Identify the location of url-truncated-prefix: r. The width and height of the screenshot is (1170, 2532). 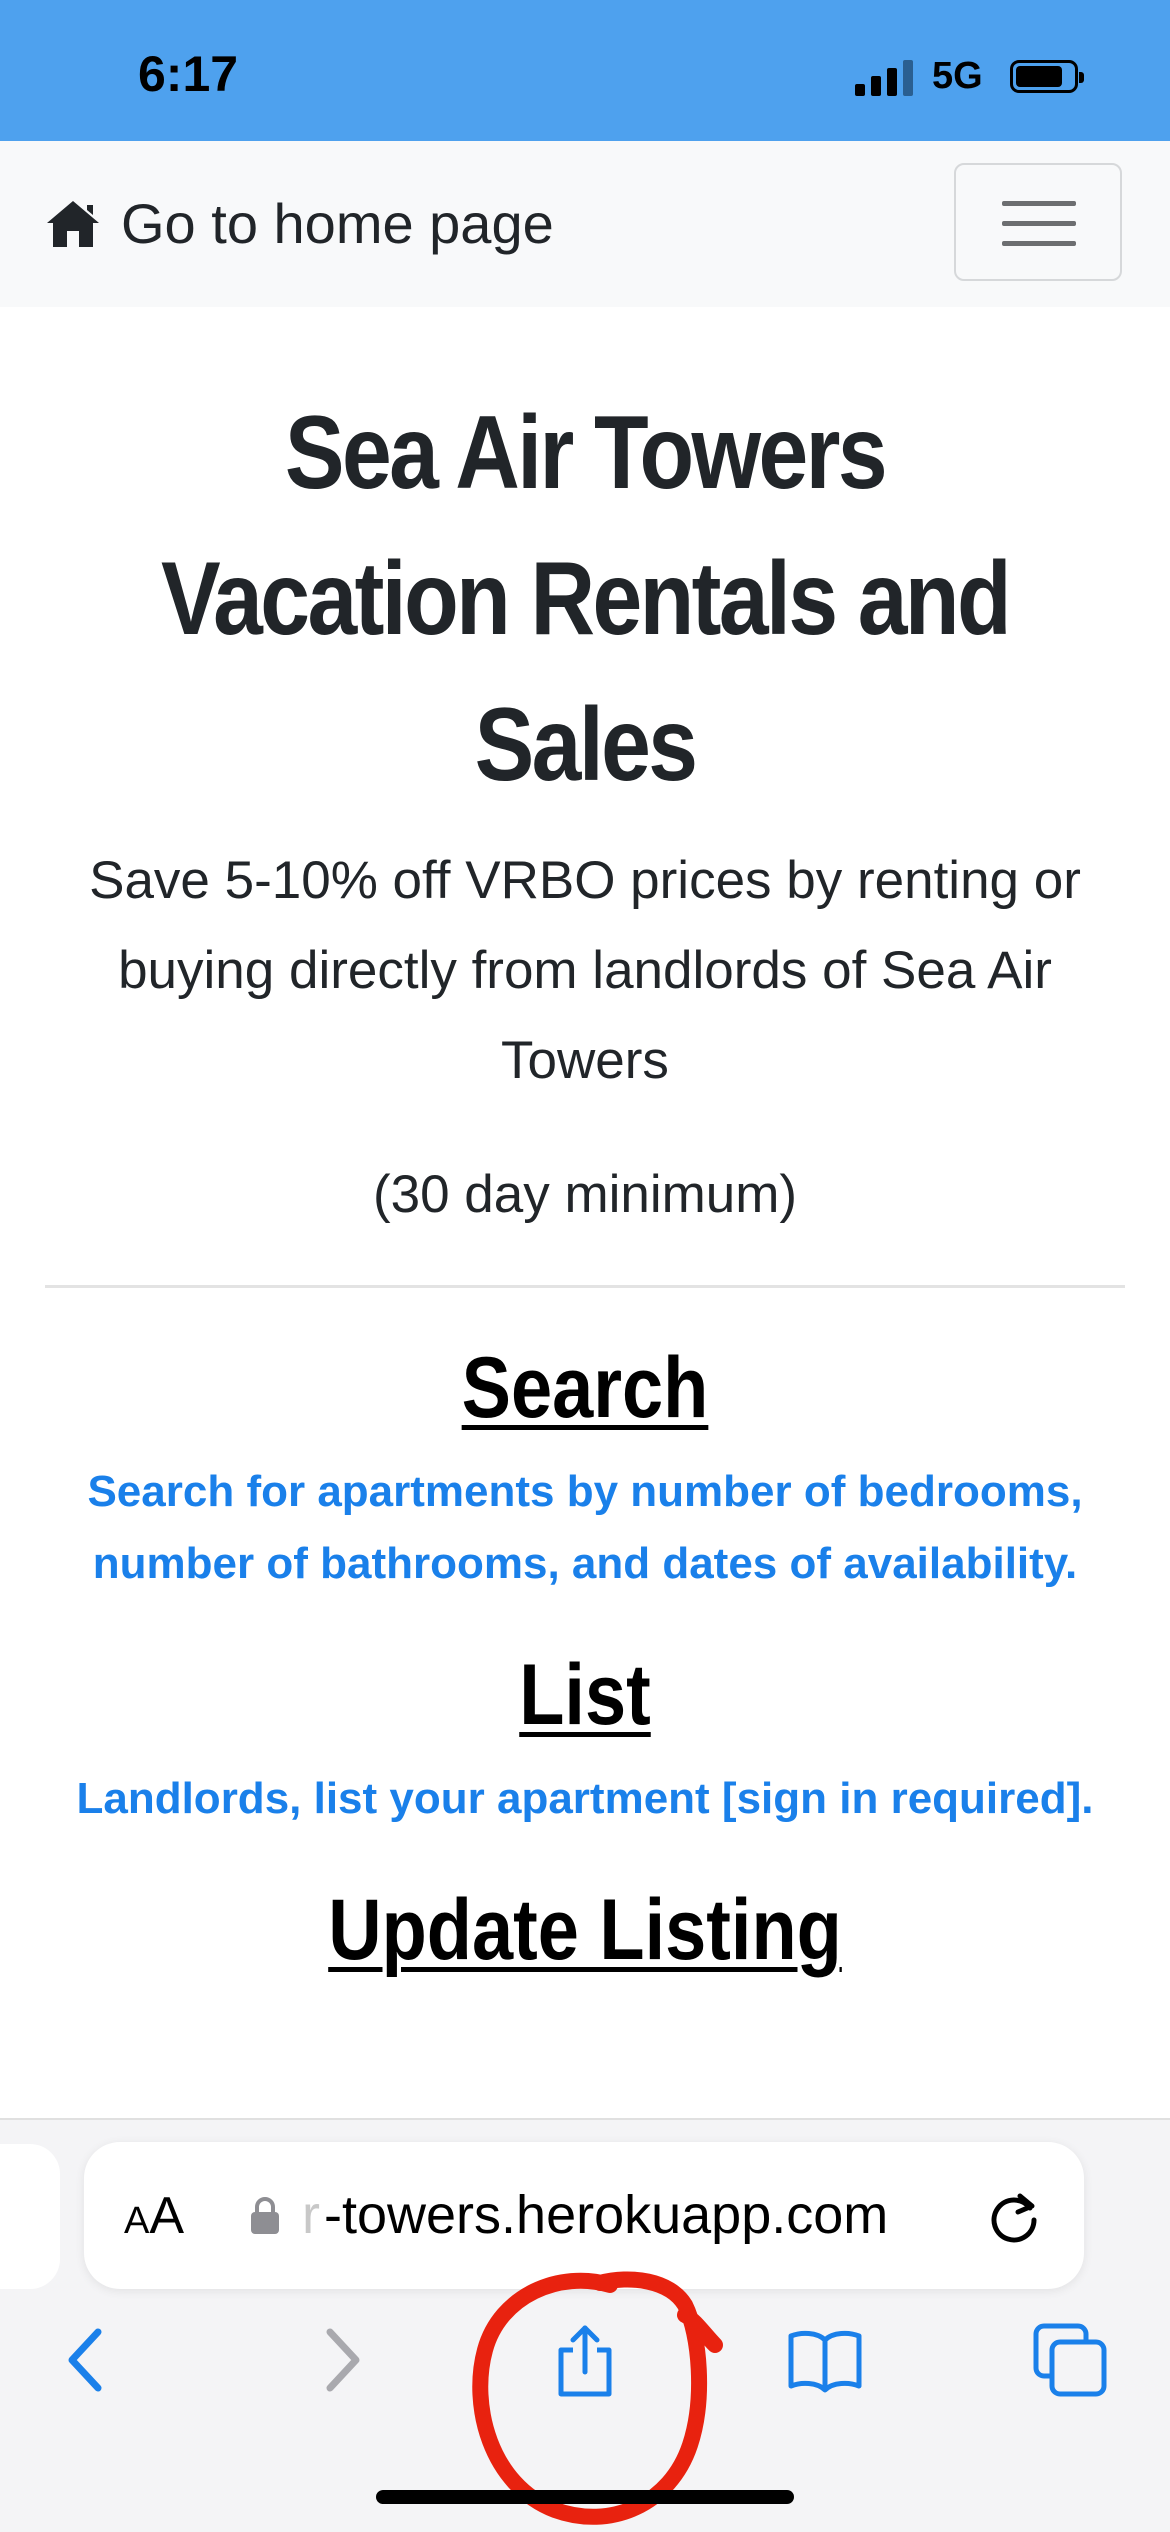
(311, 2215).